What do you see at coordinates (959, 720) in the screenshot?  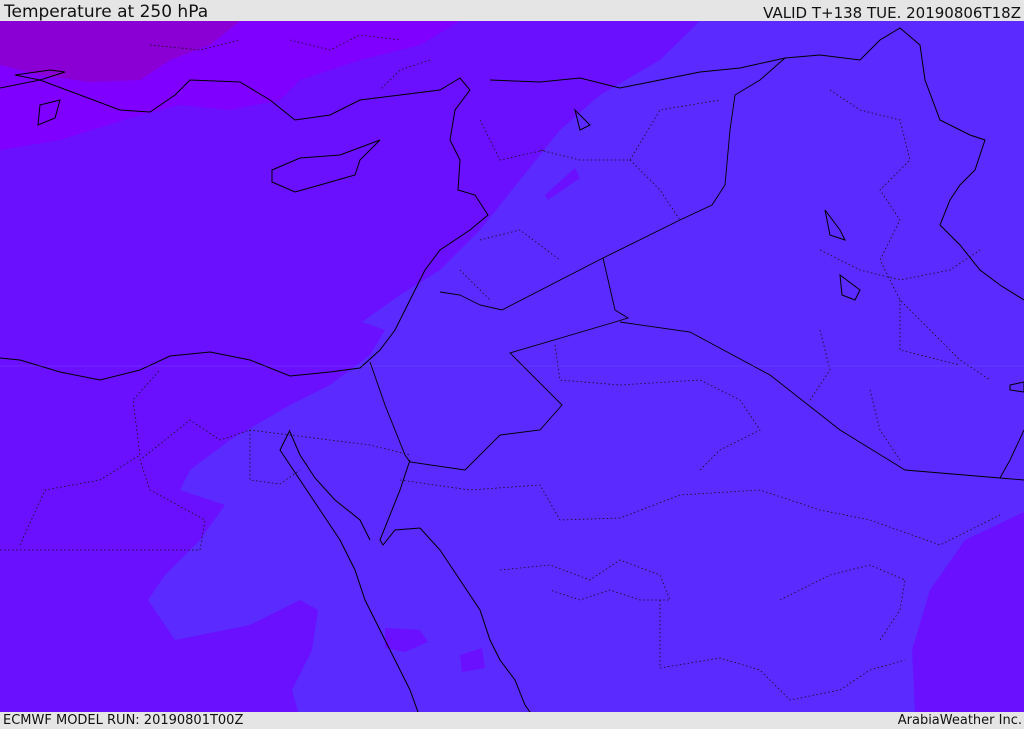 I see `brand-credit: ArabiaWeather Inc.` at bounding box center [959, 720].